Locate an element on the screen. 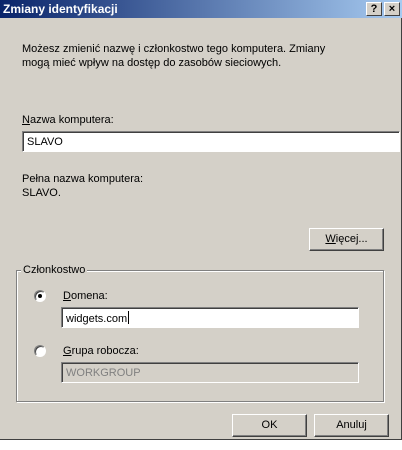 The image size is (402, 450). dialog-title: Zmiany identyfikacji is located at coordinates (60, 9).